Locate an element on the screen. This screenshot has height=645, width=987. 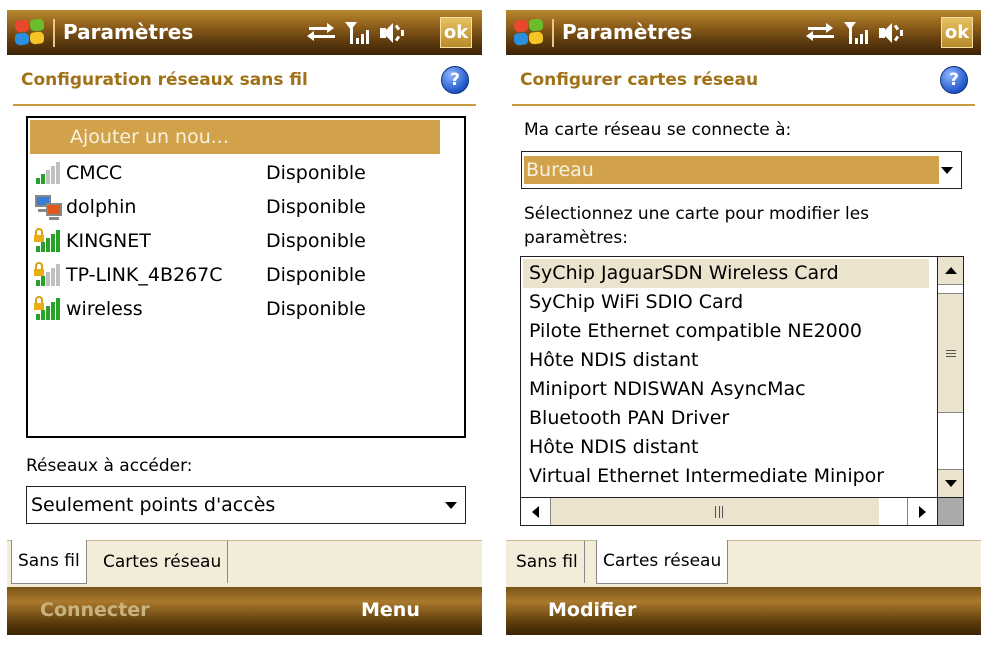
connects-select-value: Bureau is located at coordinates (731, 170).